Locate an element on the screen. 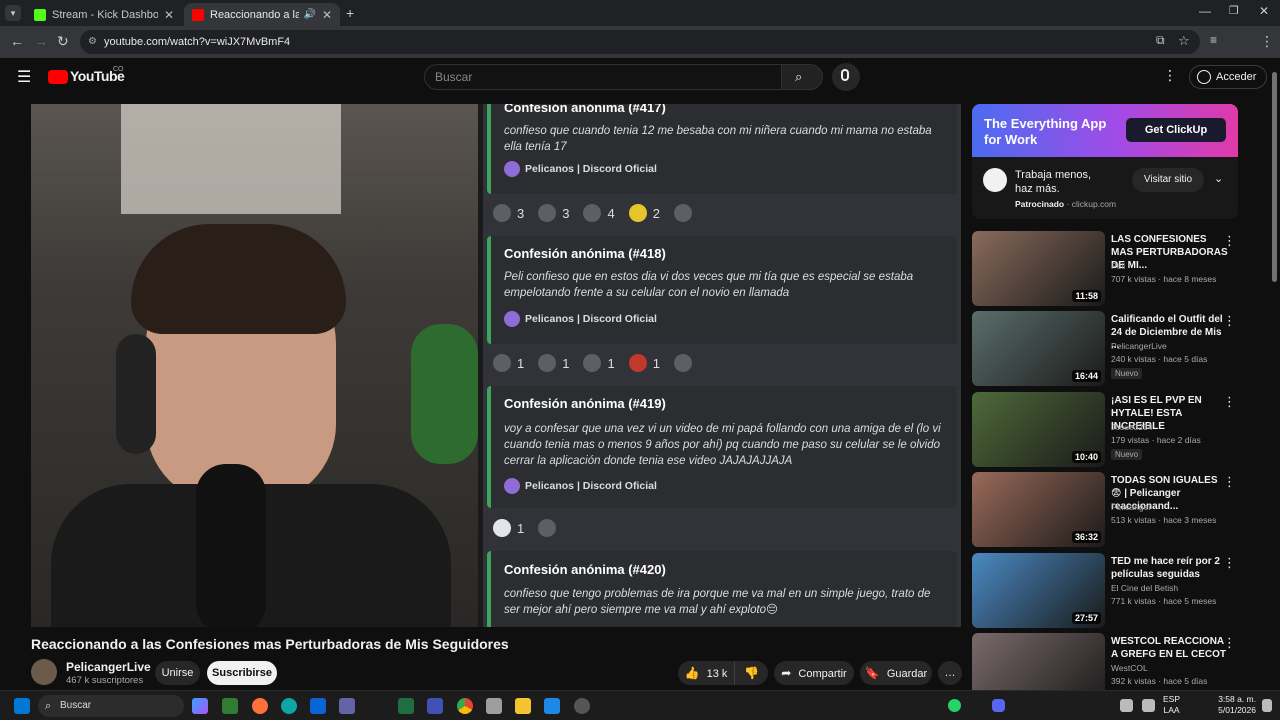 This screenshot has width=1280, height=720. back-icon: ← is located at coordinates (17, 41).